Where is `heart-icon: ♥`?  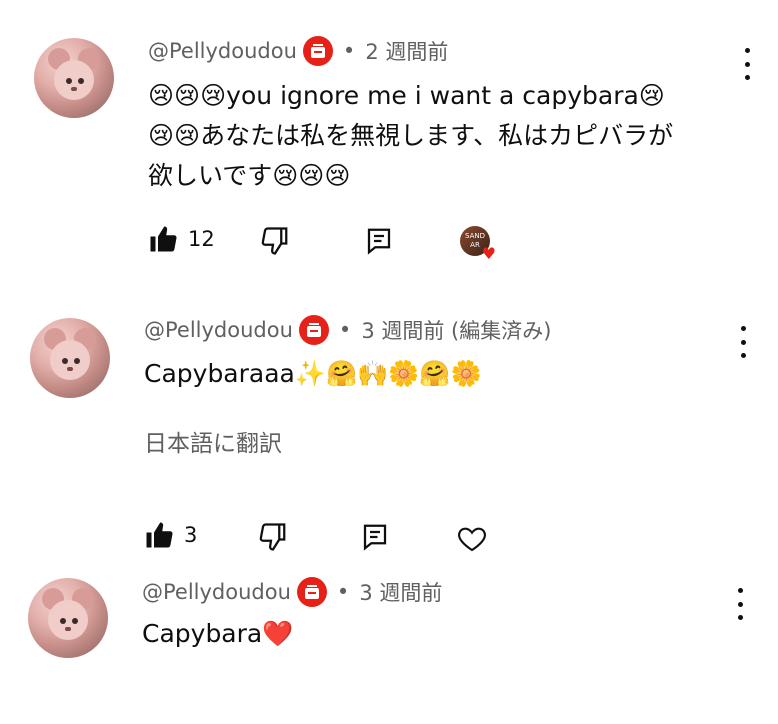
heart-icon: ♥ is located at coordinates (488, 253).